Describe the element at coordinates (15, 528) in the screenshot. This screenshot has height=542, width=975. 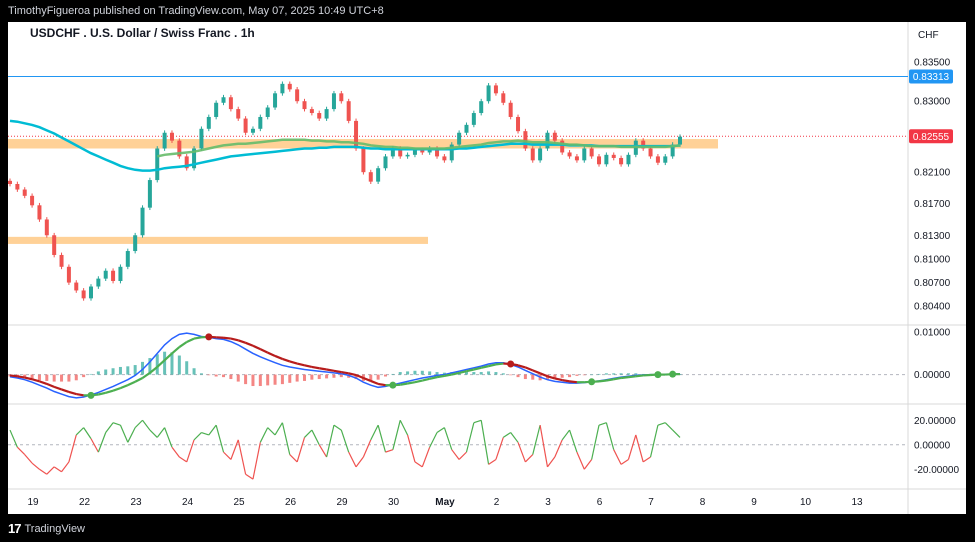
I see `tradingview-logo-icon: 17` at that location.